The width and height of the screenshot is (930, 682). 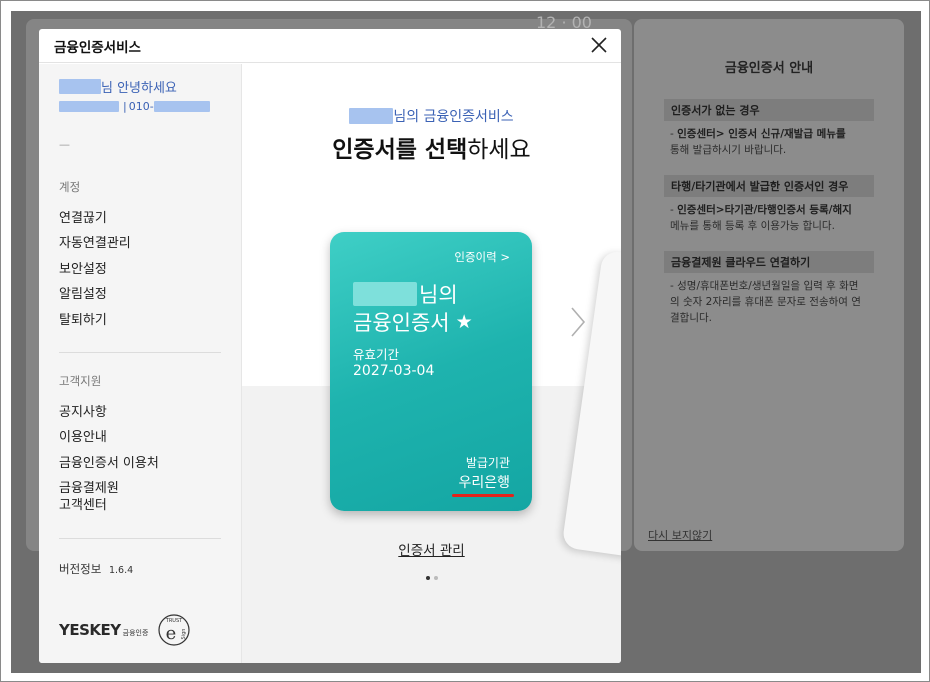 I want to click on user-greeting: 님 안녕하세요, so click(x=118, y=86).